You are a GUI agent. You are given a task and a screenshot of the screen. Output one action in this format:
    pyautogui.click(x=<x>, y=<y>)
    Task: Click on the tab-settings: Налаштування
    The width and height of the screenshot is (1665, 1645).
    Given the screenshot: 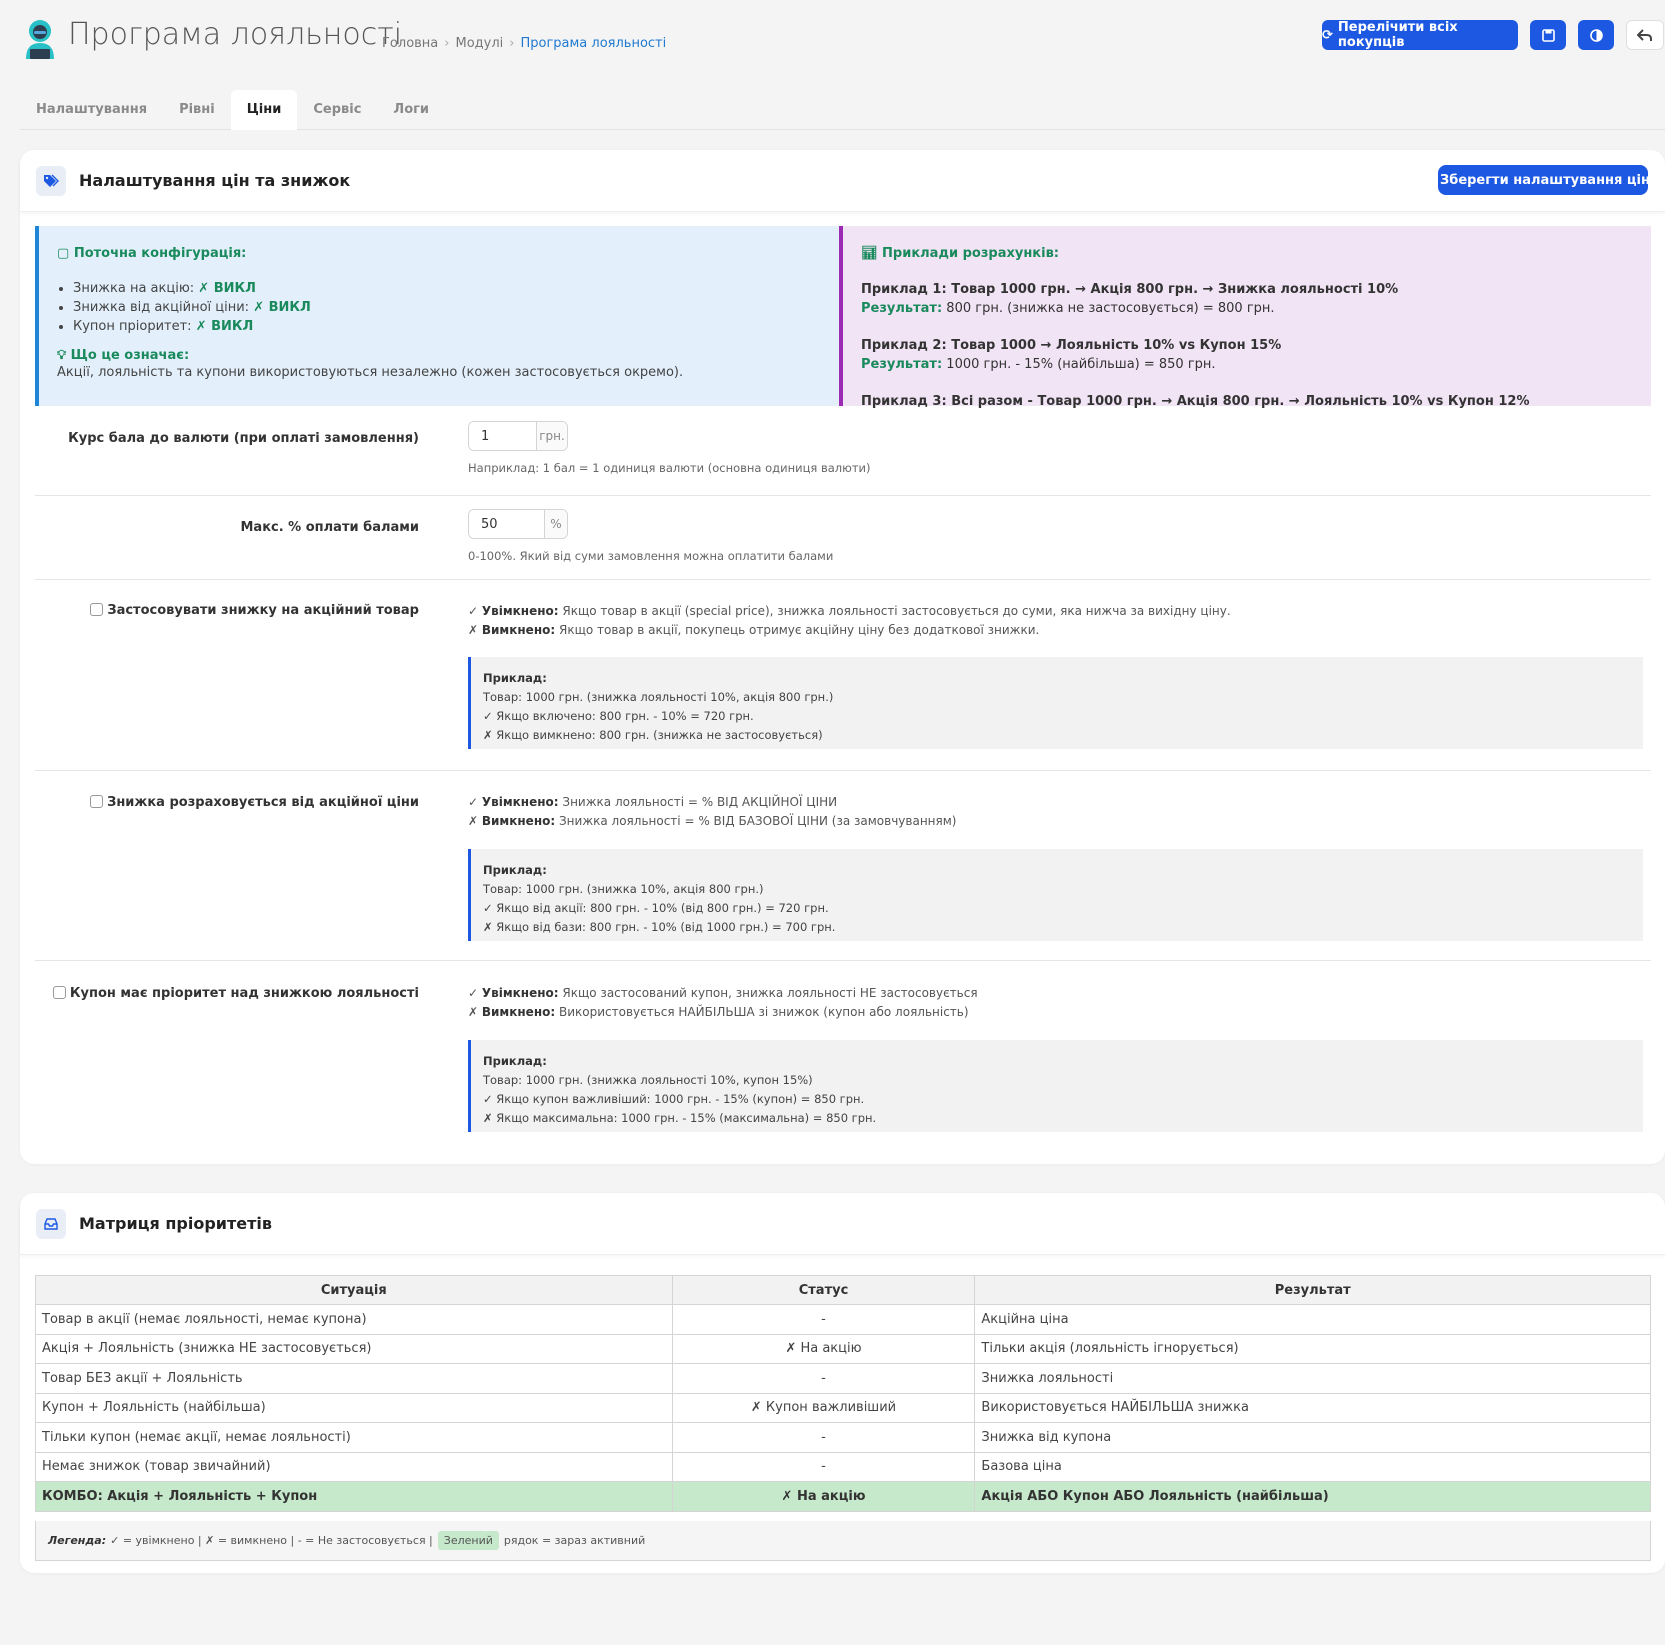 What is the action you would take?
    pyautogui.click(x=91, y=110)
    